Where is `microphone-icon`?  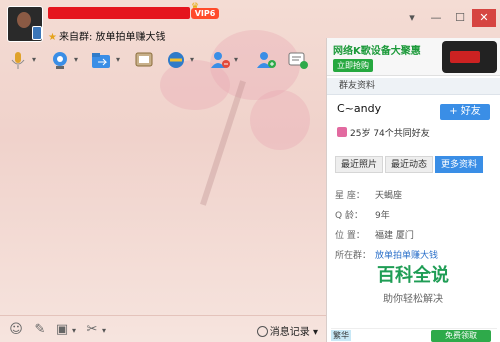
microphone-icon is located at coordinates (18, 60).